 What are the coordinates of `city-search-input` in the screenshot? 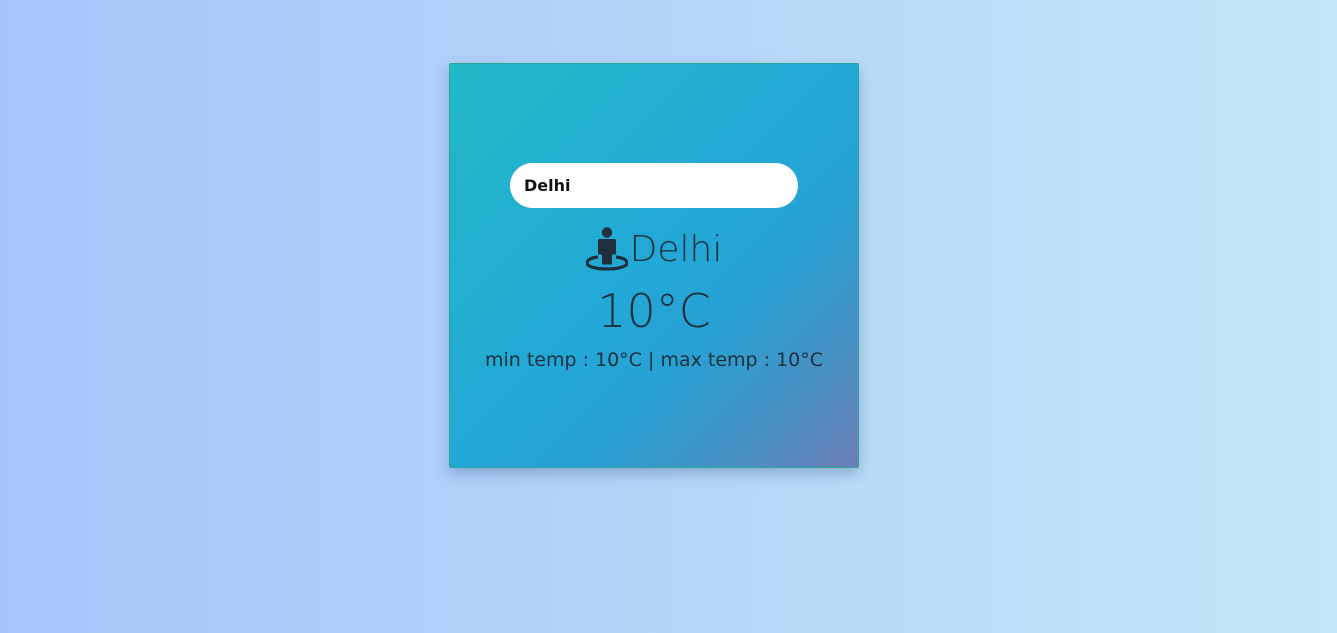 It's located at (654, 185).